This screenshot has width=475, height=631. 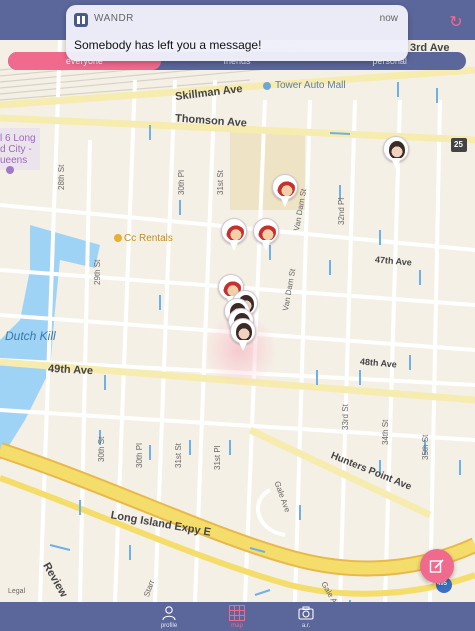 I want to click on tab-profile: profile, so click(x=169, y=616).